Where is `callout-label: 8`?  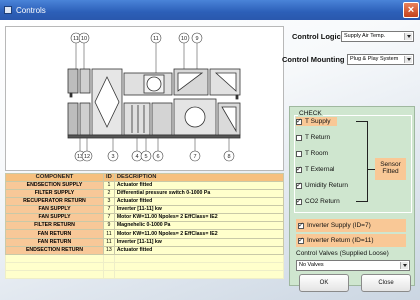
callout-label: 8 is located at coordinates (228, 157).